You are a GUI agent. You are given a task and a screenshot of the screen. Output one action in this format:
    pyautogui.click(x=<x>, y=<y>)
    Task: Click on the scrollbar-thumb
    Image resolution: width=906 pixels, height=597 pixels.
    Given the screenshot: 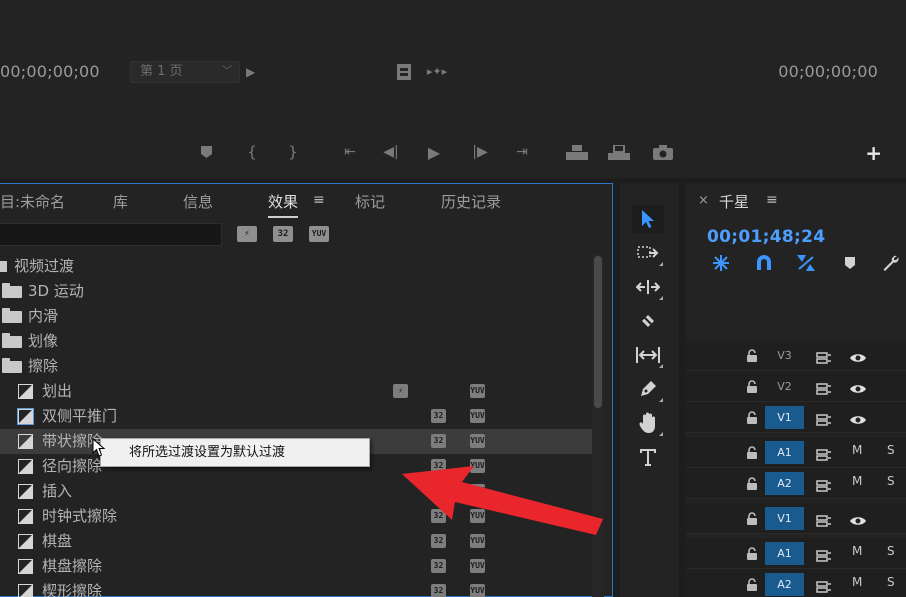 What is the action you would take?
    pyautogui.click(x=598, y=332)
    